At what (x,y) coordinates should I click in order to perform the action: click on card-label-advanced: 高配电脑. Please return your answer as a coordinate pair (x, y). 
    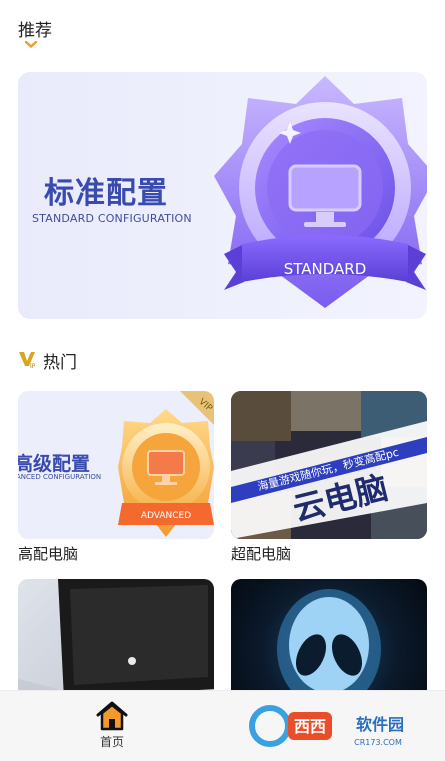
    Looking at the image, I should click on (48, 553).